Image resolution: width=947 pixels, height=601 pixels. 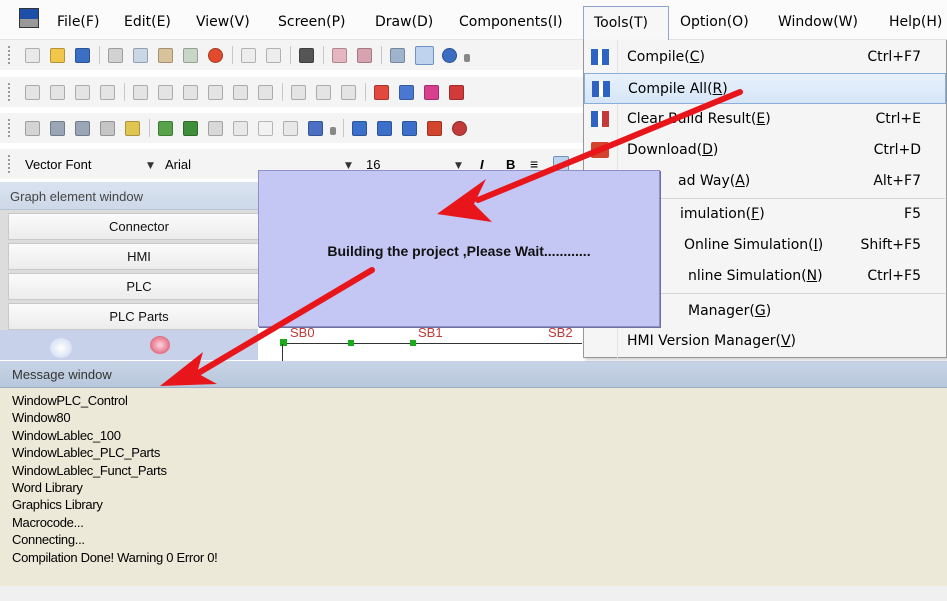 I want to click on menu-help: Help(H), so click(x=915, y=22).